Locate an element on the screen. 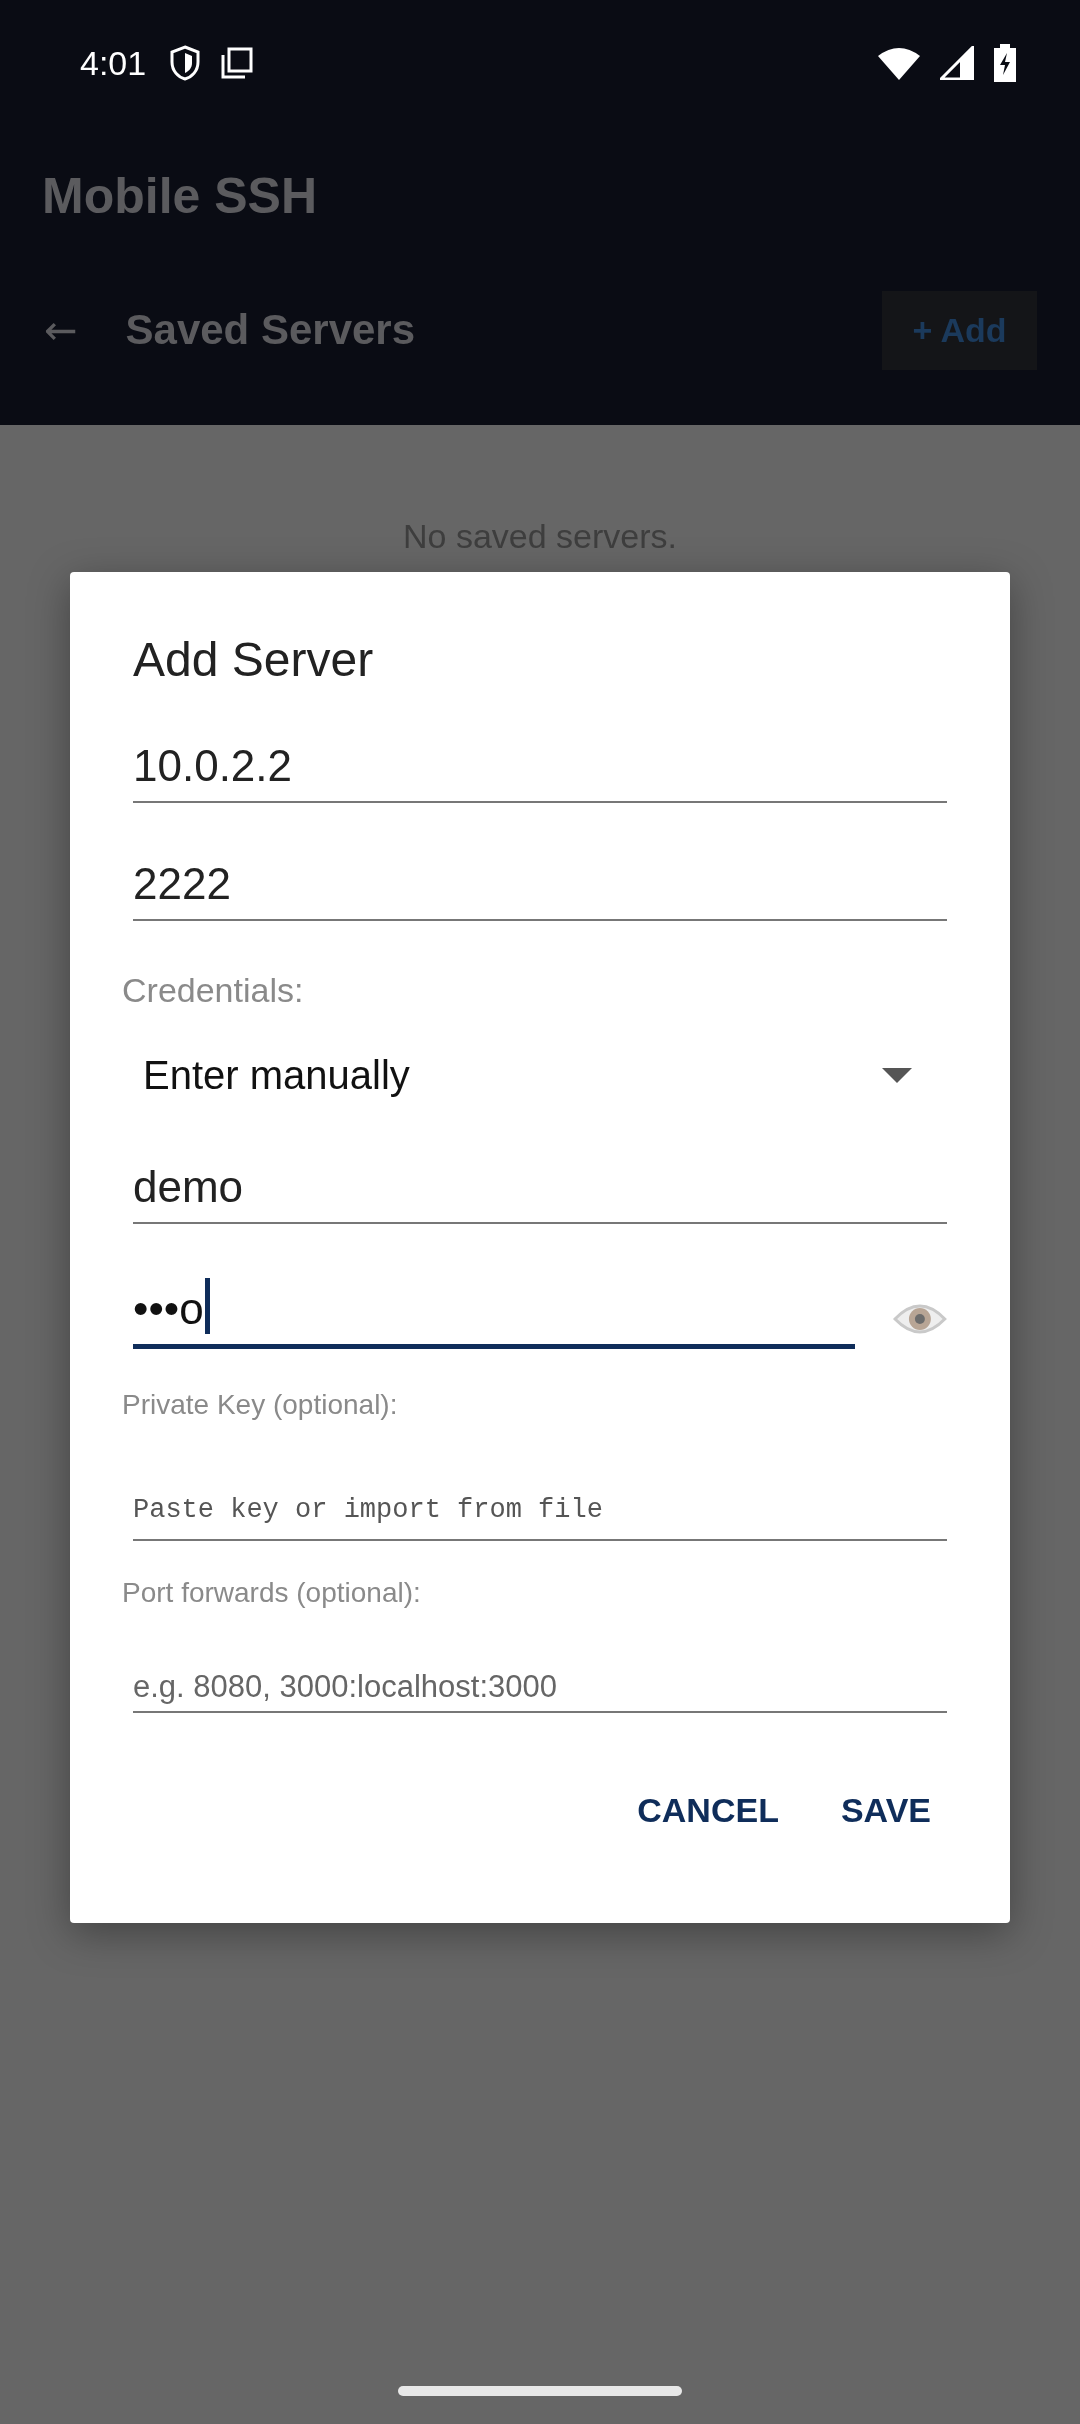 This screenshot has height=2424, width=1080. copy-icon is located at coordinates (237, 63).